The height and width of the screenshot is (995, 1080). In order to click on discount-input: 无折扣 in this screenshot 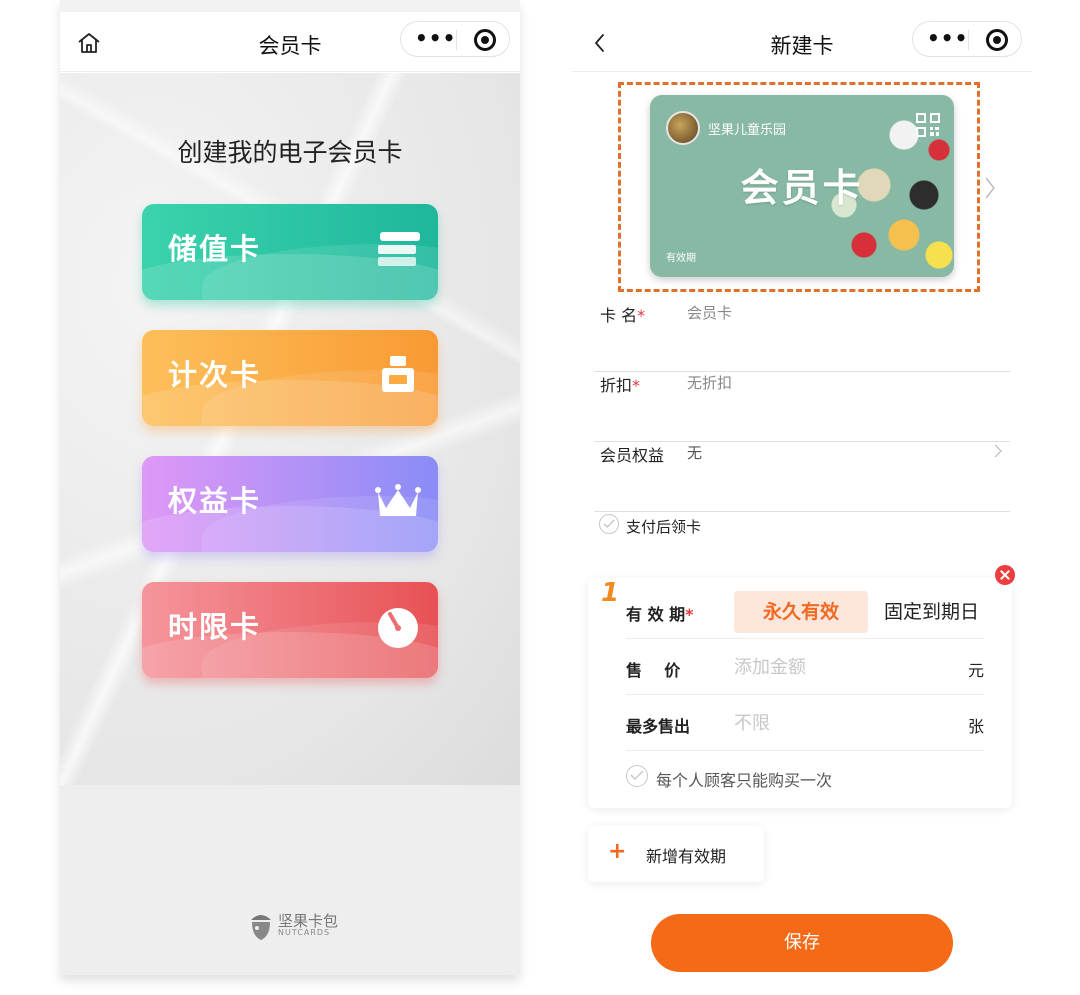, I will do `click(709, 382)`.